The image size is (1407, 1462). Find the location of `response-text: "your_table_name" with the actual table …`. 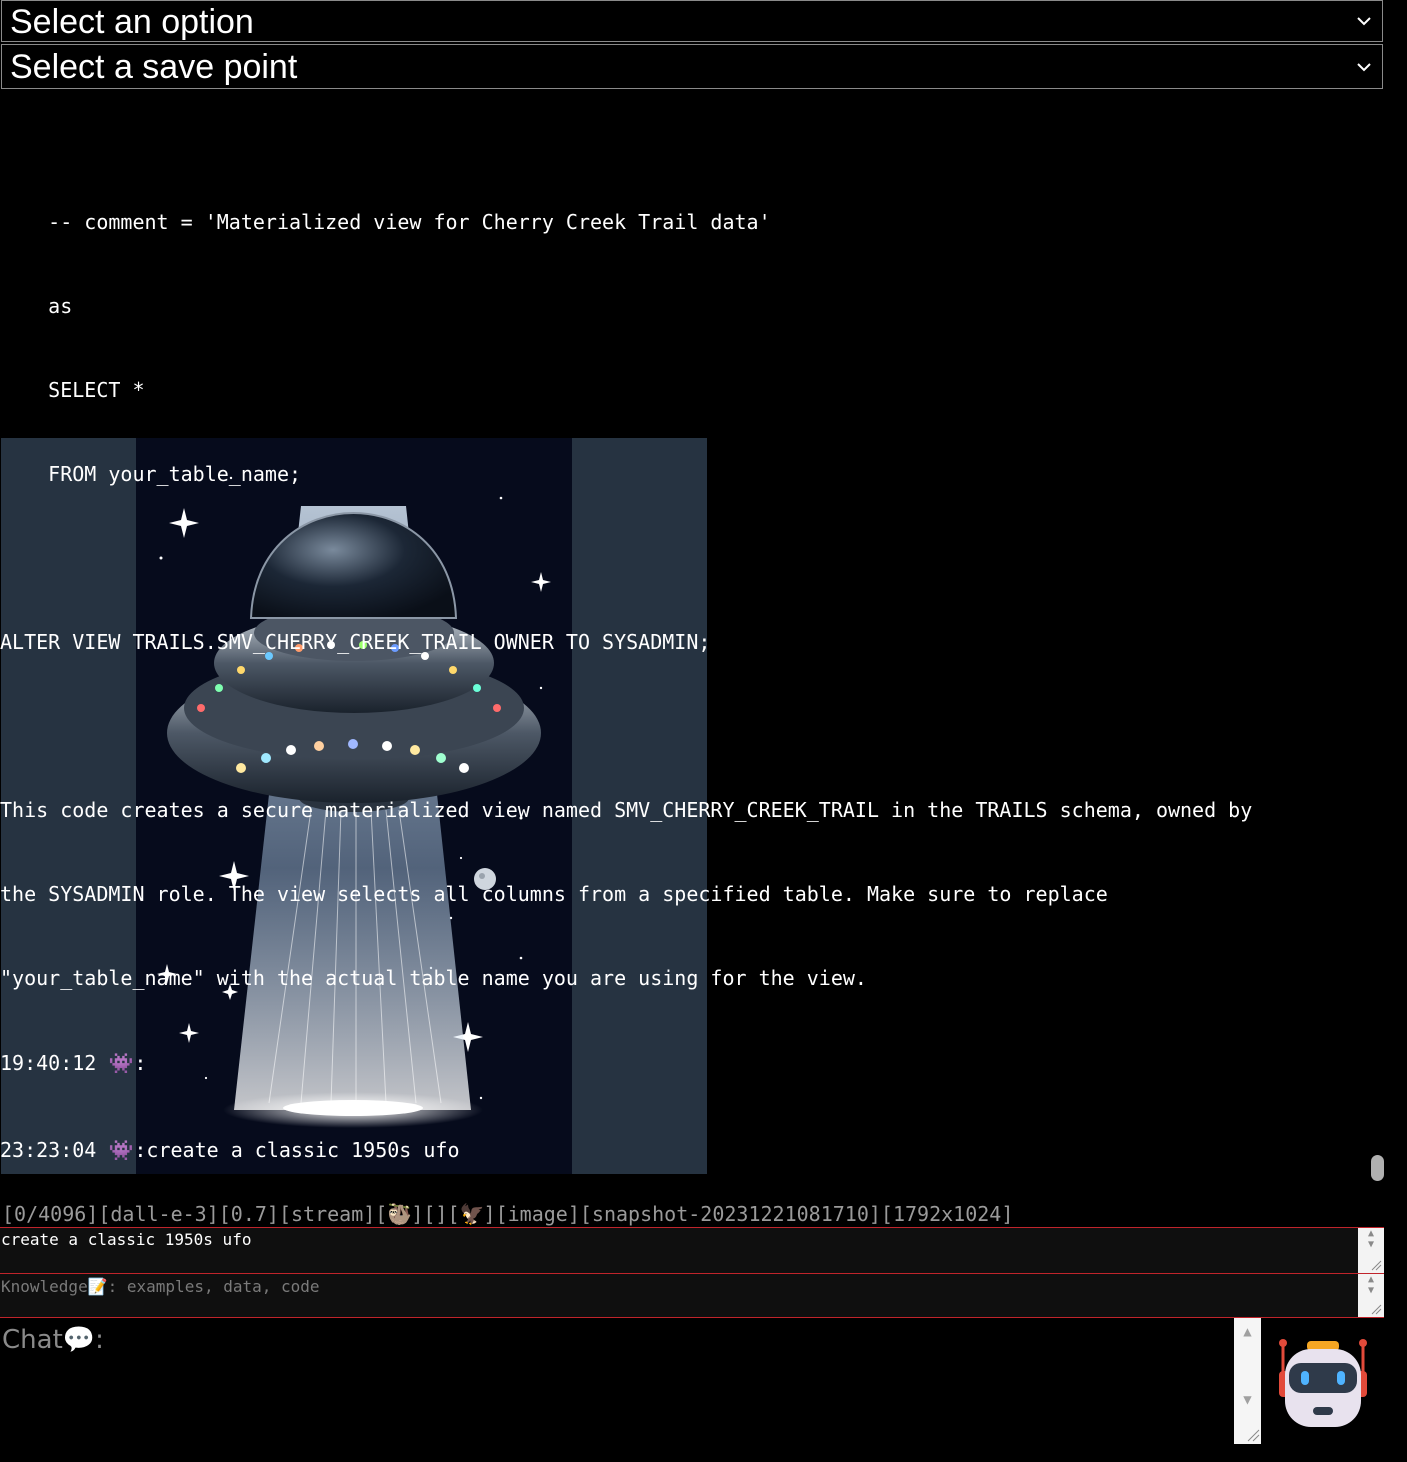

response-text: "your_table_name" with the actual table … is located at coordinates (433, 978).